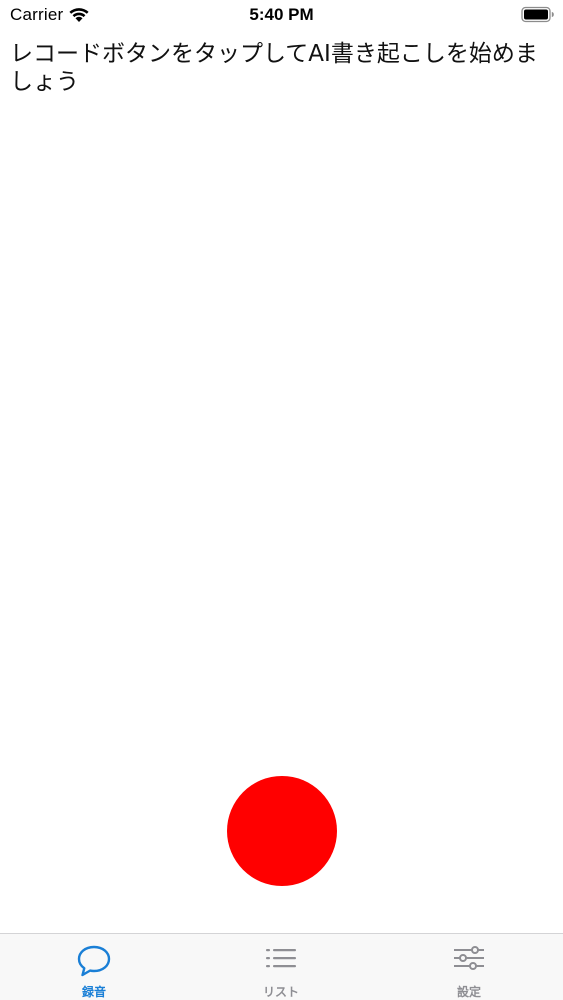  I want to click on tab-settings: 設定, so click(469, 967).